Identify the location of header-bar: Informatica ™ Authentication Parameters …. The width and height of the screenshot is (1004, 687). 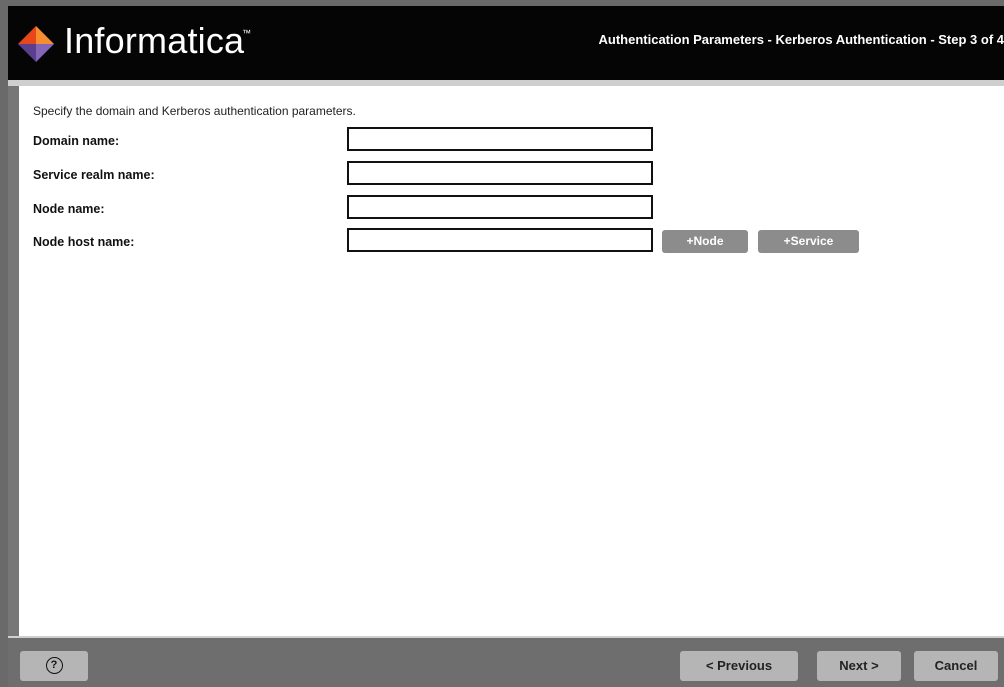
(506, 43).